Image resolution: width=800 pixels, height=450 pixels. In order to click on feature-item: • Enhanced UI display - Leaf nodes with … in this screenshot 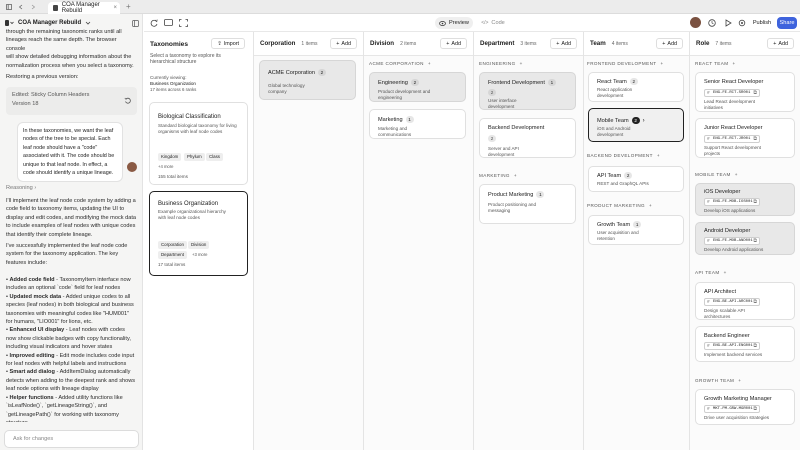, I will do `click(71, 338)`.